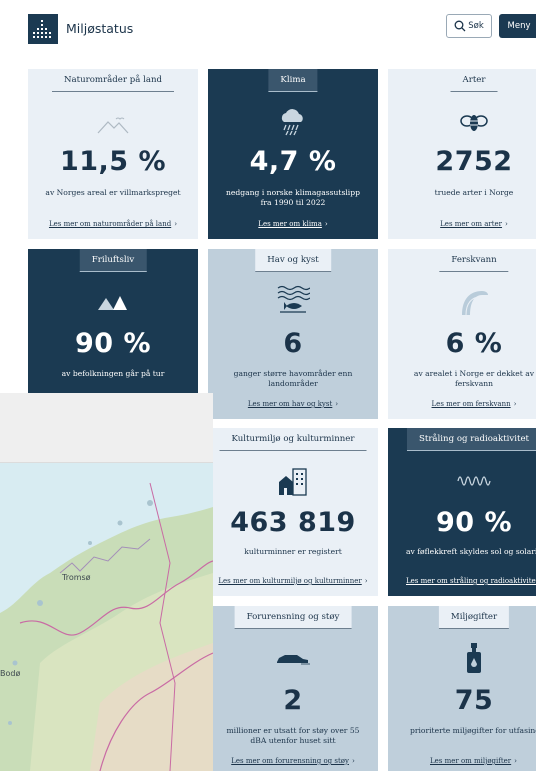 The height and width of the screenshot is (771, 536). Describe the element at coordinates (293, 700) in the screenshot. I see `card-value: 2` at that location.